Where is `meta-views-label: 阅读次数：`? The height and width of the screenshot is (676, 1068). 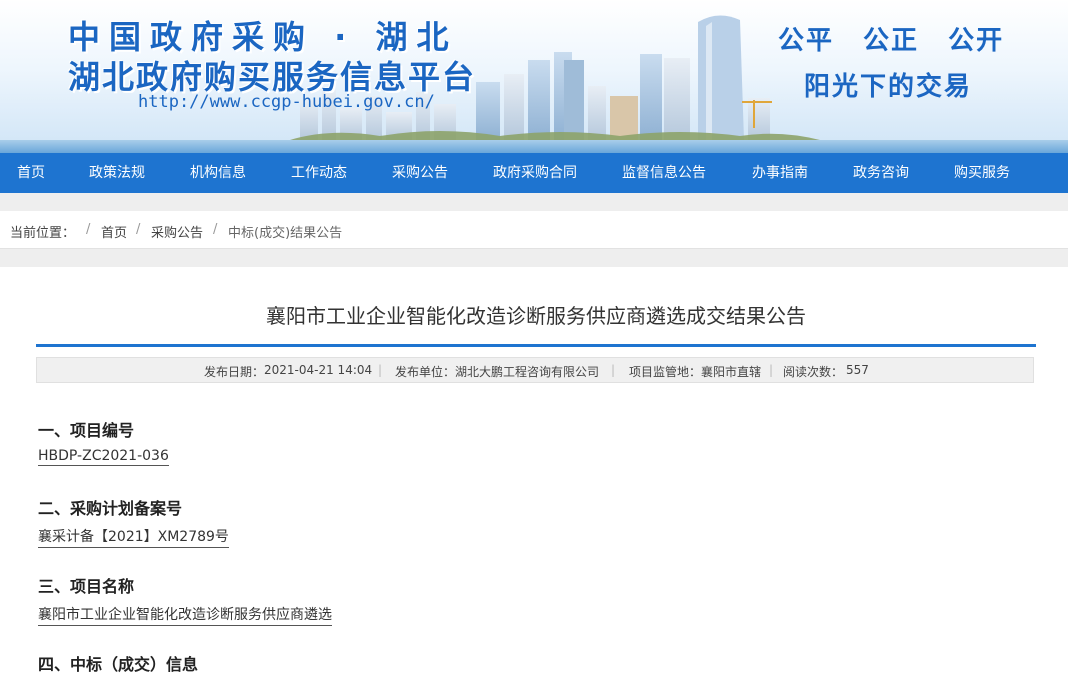 meta-views-label: 阅读次数： is located at coordinates (813, 372).